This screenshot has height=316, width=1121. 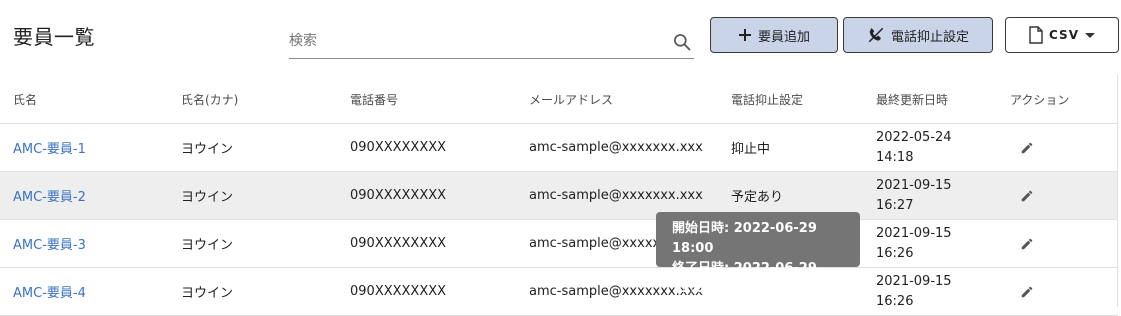 I want to click on name-cell: AMC-要員-2, so click(x=90, y=195).